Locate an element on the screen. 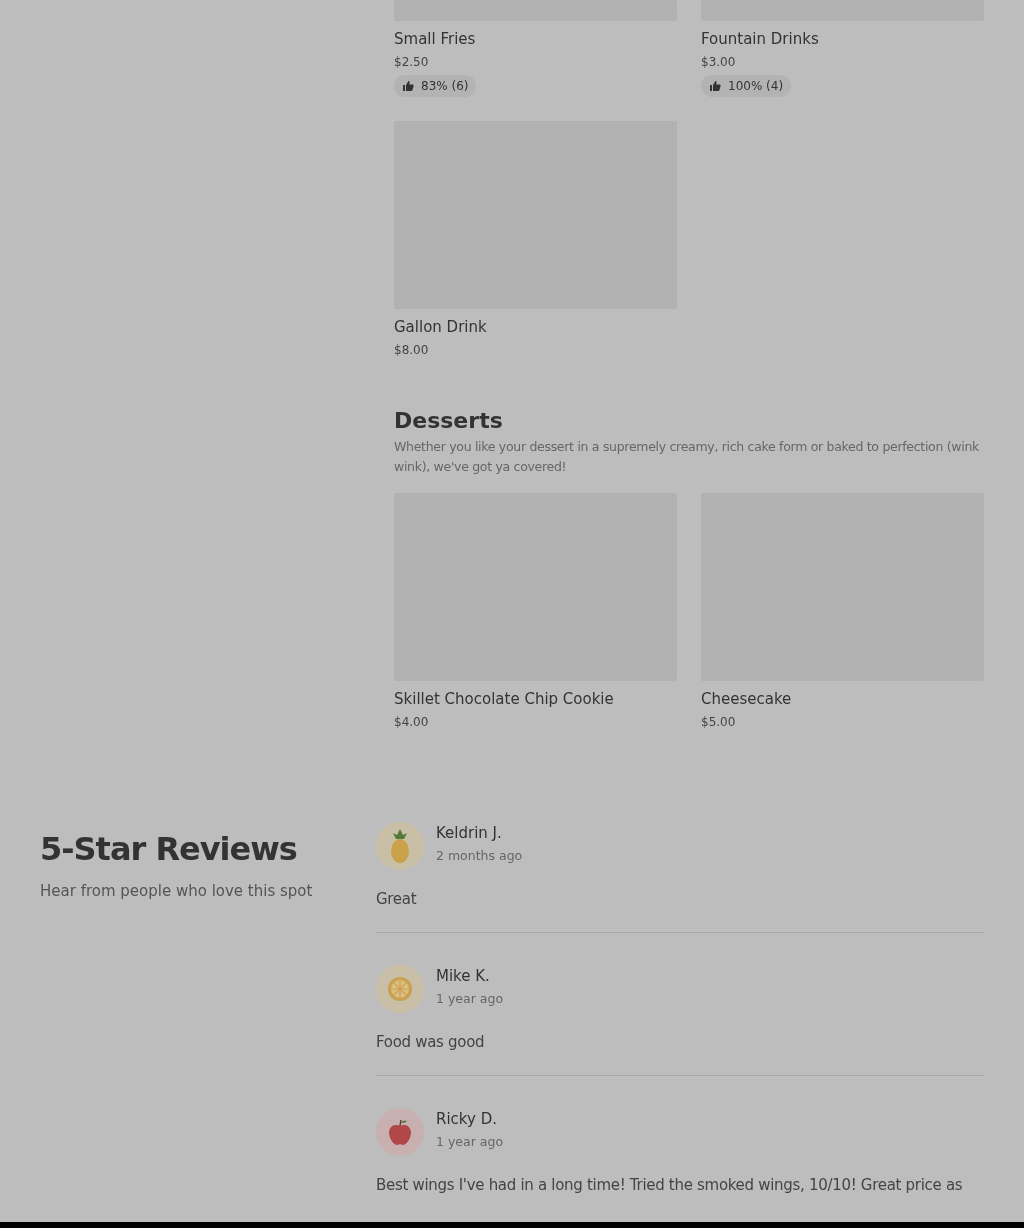  item-name: Small Fries is located at coordinates (435, 39).